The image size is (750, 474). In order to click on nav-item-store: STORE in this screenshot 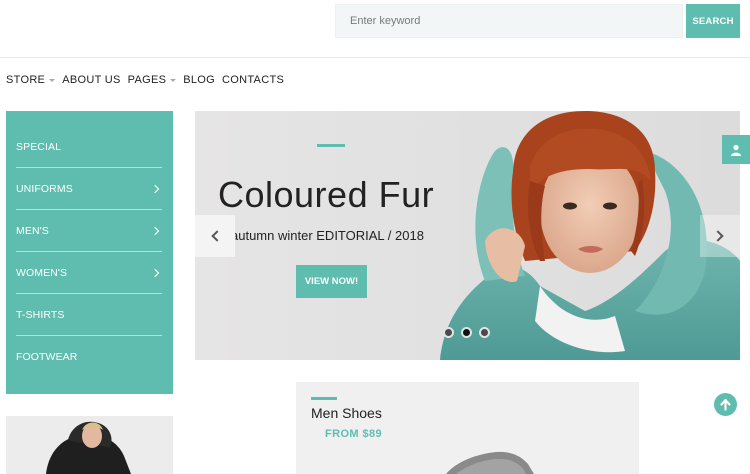, I will do `click(31, 80)`.